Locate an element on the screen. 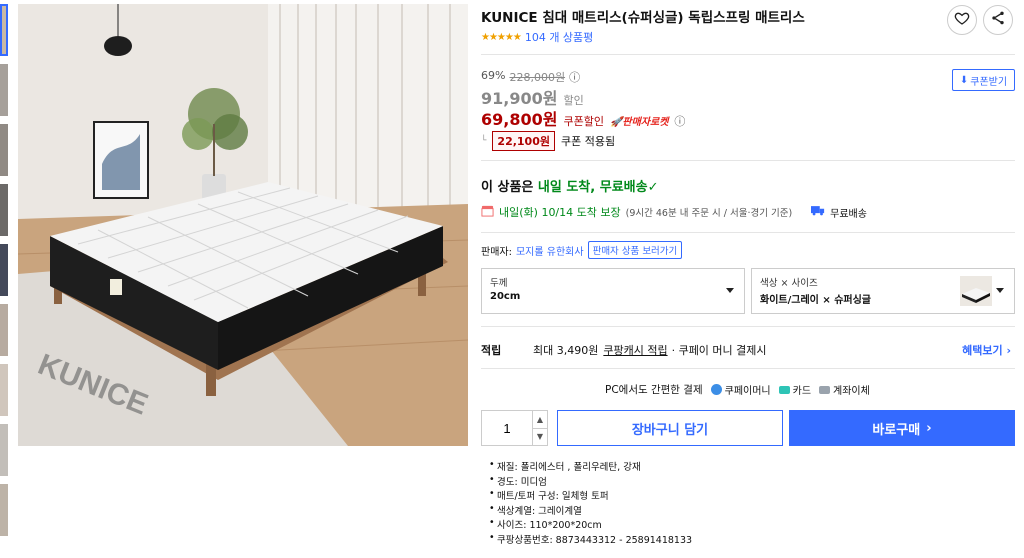  coupay-icon is located at coordinates (716, 389).